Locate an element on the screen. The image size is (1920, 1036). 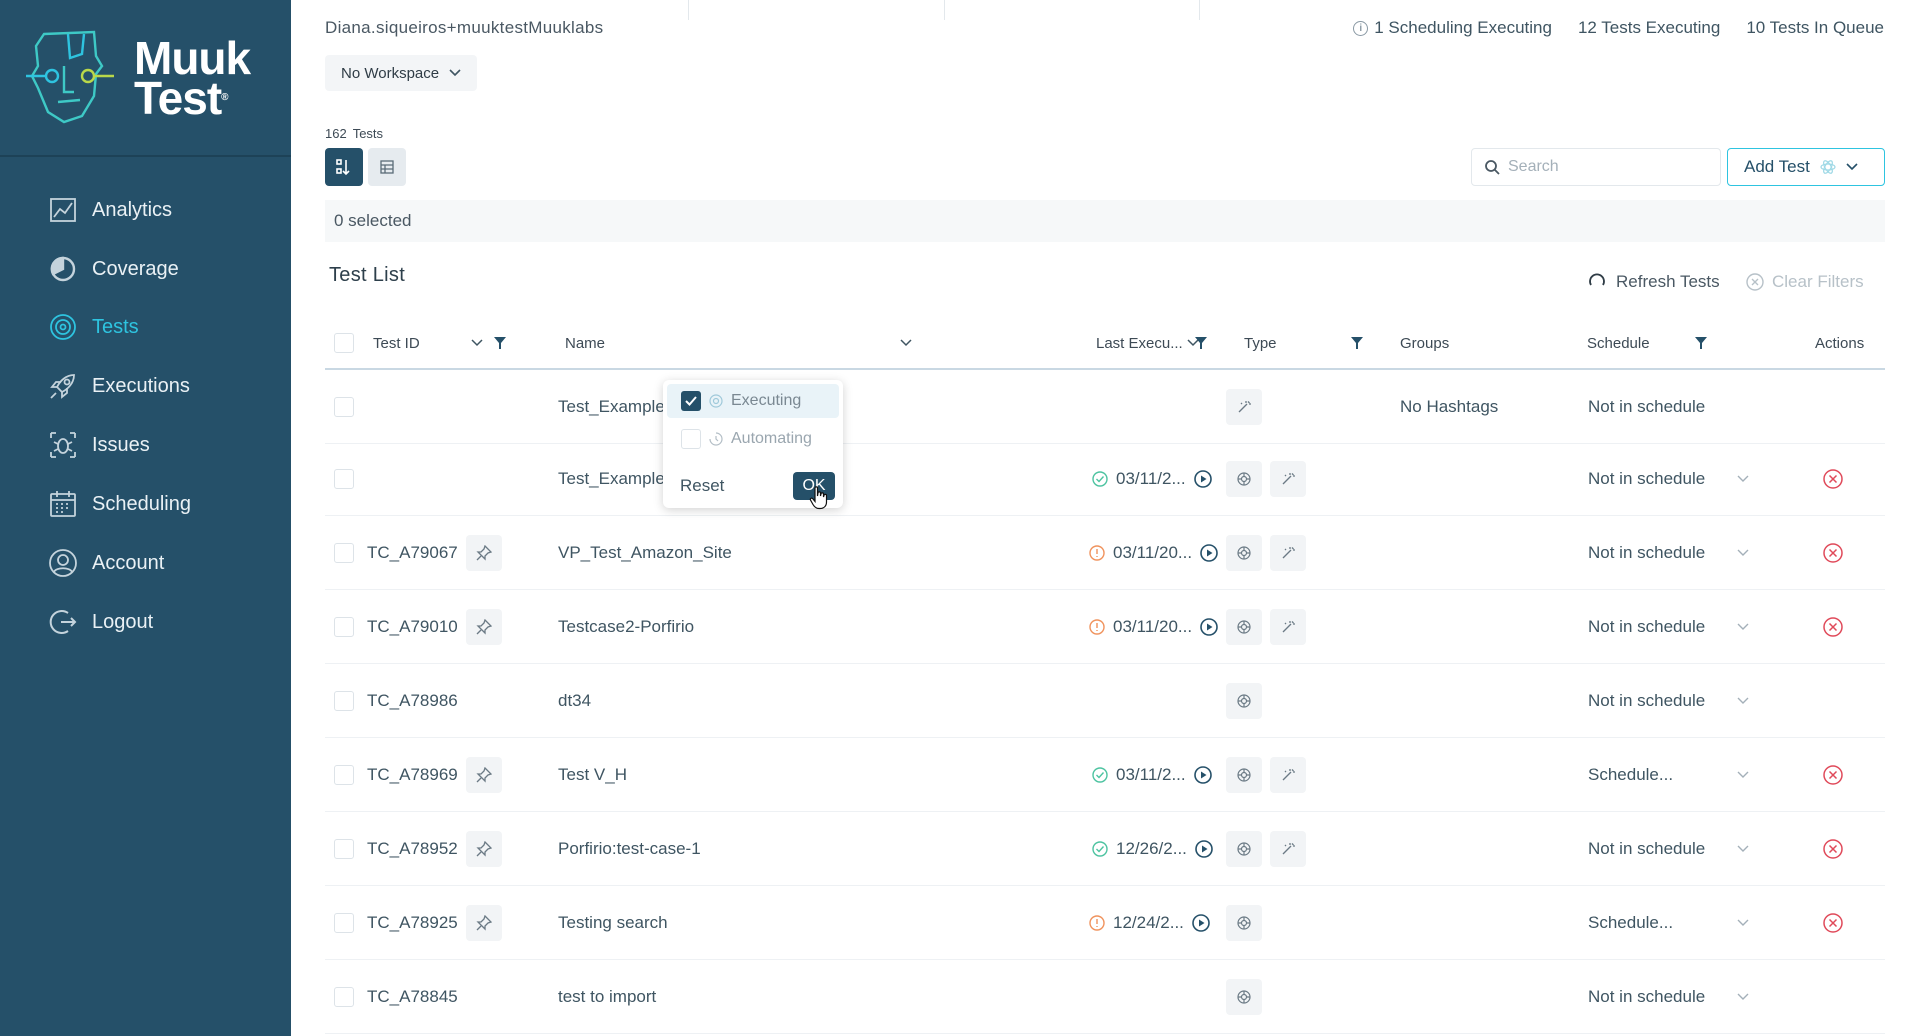
column-test-id: Test ID is located at coordinates (396, 343).